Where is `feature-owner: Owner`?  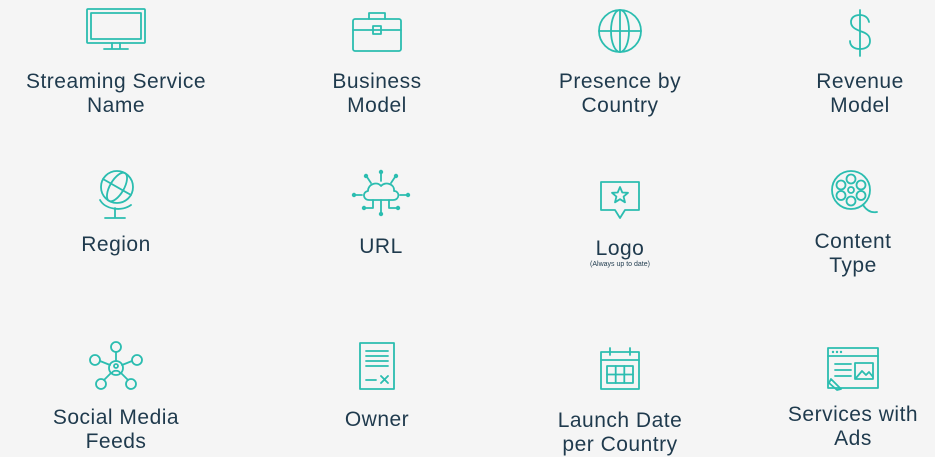 feature-owner: Owner is located at coordinates (377, 386).